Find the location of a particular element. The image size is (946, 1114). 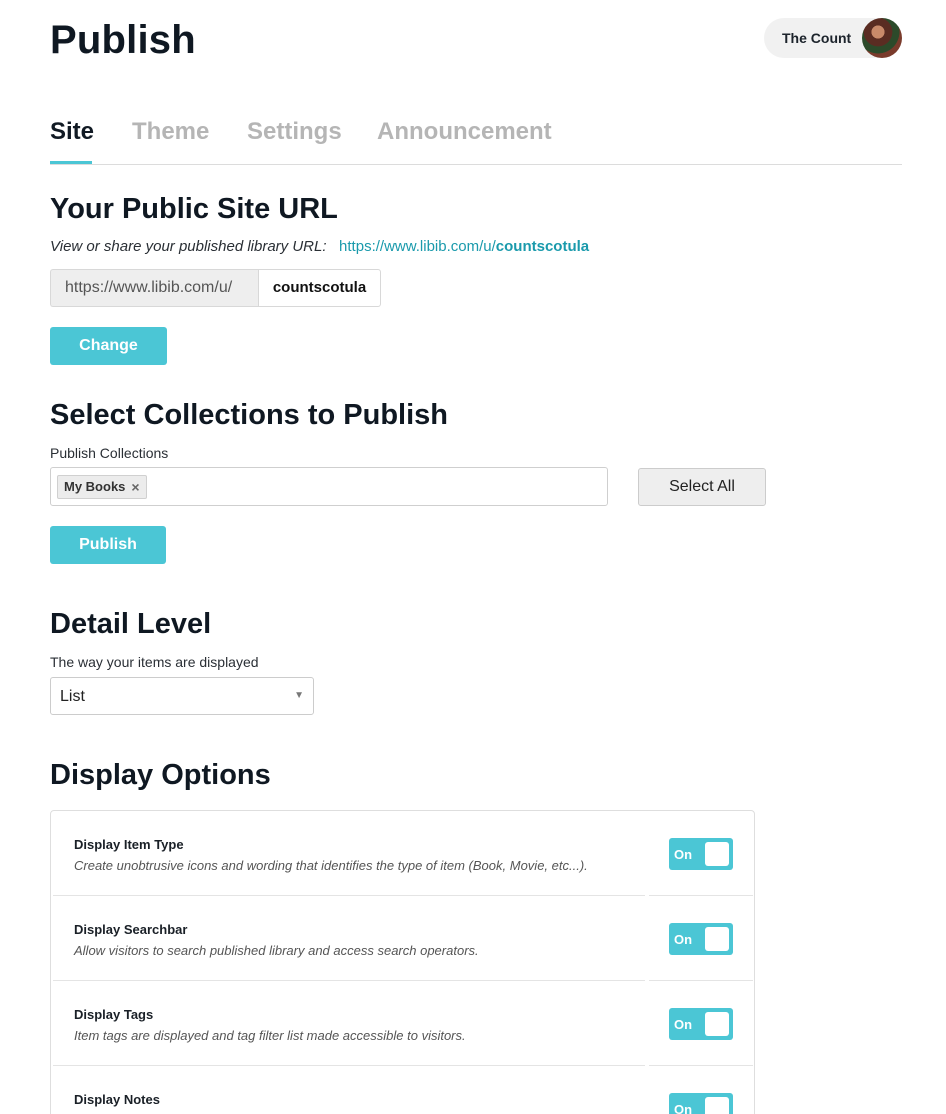

public-site-link: https://www.libib.com/u/countscotula is located at coordinates (464, 246).